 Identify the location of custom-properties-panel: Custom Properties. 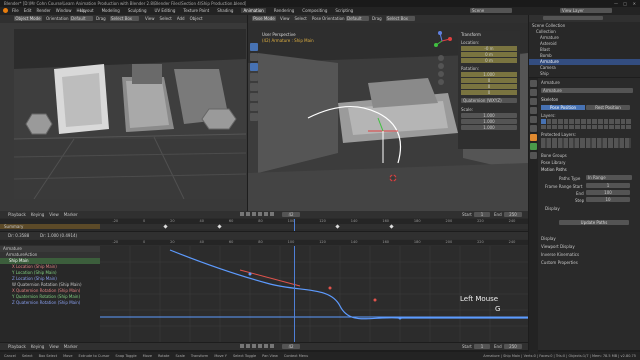
(560, 262).